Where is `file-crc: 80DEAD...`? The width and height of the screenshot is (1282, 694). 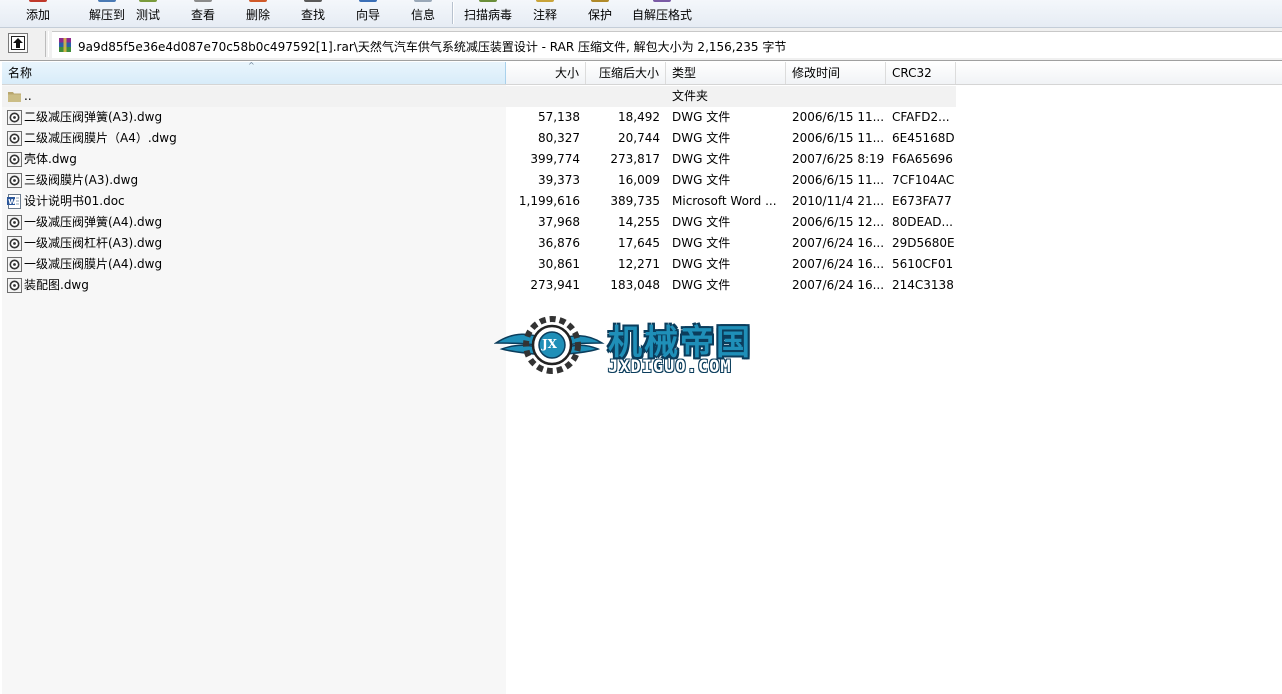
file-crc: 80DEAD... is located at coordinates (922, 222).